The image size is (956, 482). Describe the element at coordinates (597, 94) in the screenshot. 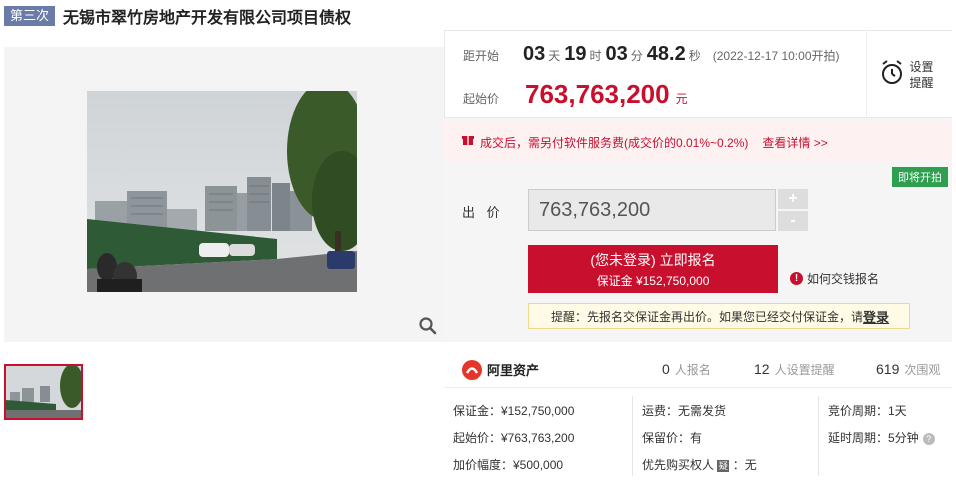

I see `starting-price-value: 763,763,200` at that location.